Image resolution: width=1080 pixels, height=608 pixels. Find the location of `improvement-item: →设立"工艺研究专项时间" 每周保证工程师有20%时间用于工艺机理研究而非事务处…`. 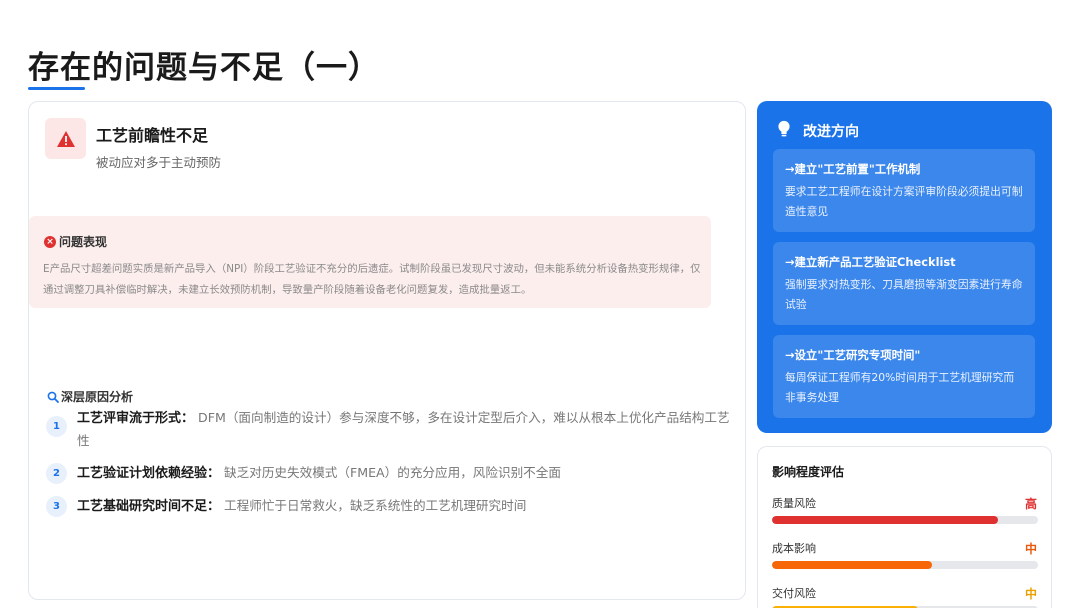

improvement-item: →设立"工艺研究专项时间" 每周保证工程师有20%时间用于工艺机理研究而非事务处… is located at coordinates (904, 376).